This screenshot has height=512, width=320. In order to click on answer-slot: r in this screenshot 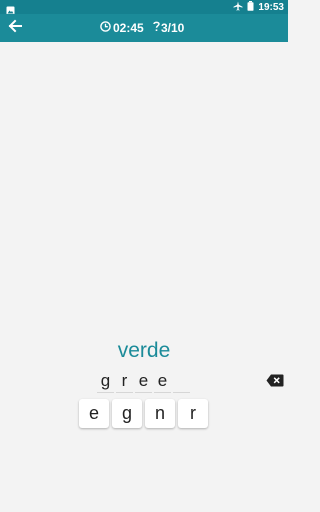, I will do `click(124, 381)`.